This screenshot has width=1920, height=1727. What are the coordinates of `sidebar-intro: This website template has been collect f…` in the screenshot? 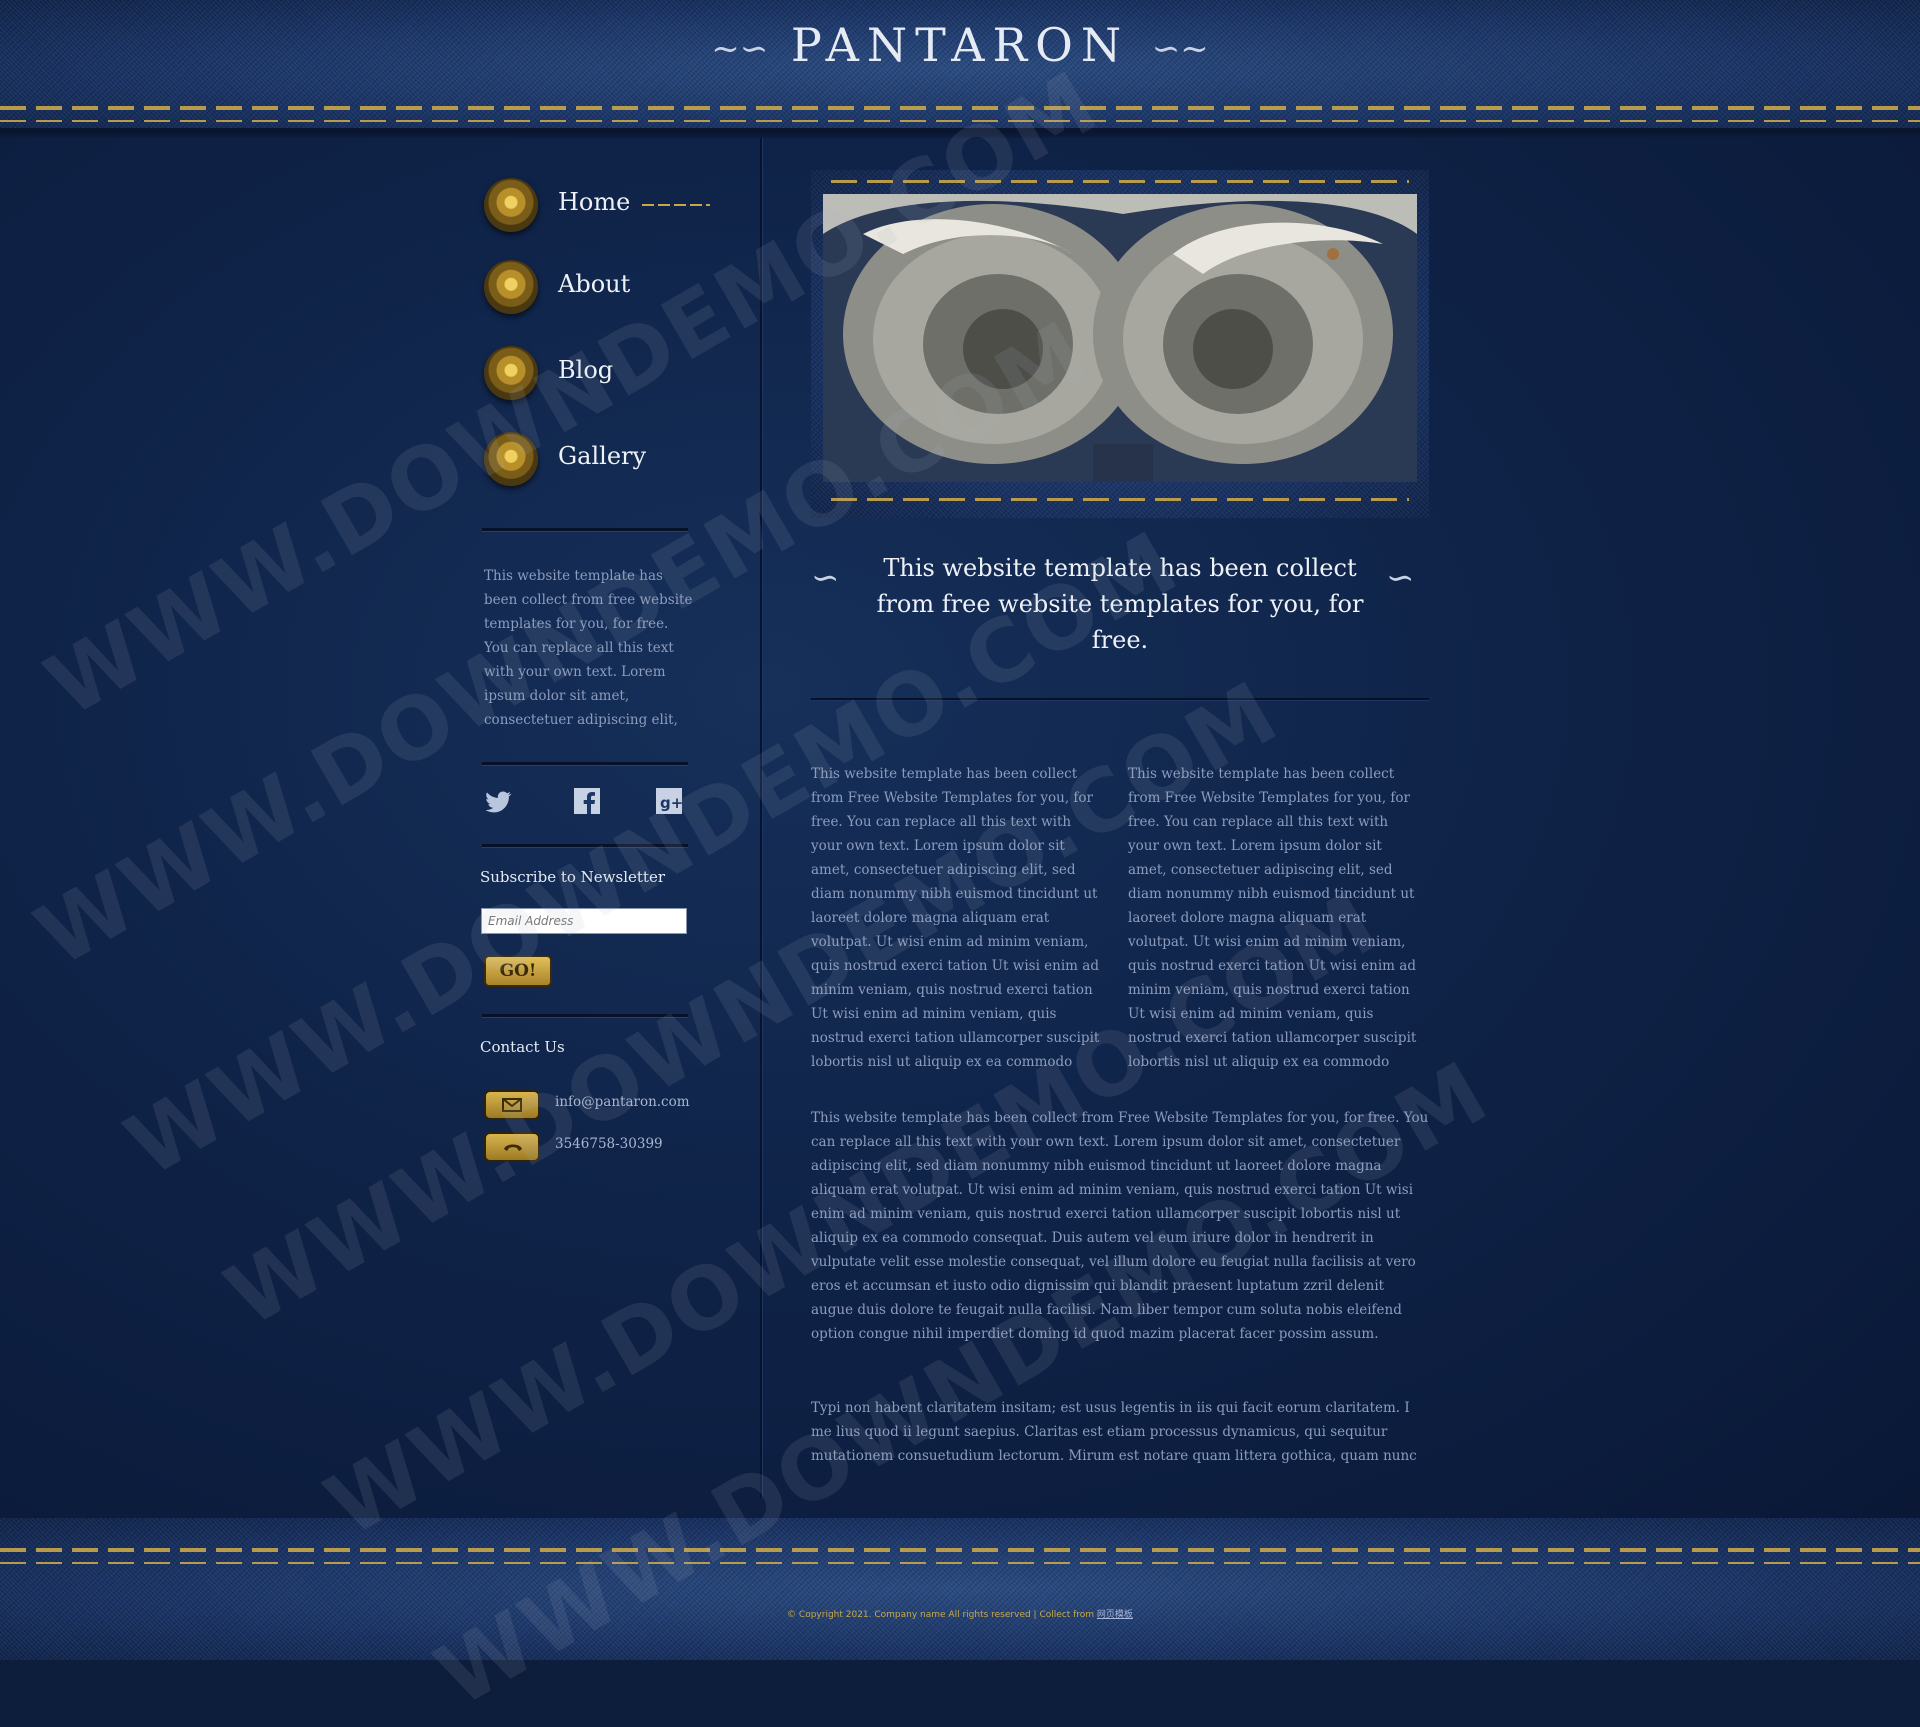 It's located at (588, 648).